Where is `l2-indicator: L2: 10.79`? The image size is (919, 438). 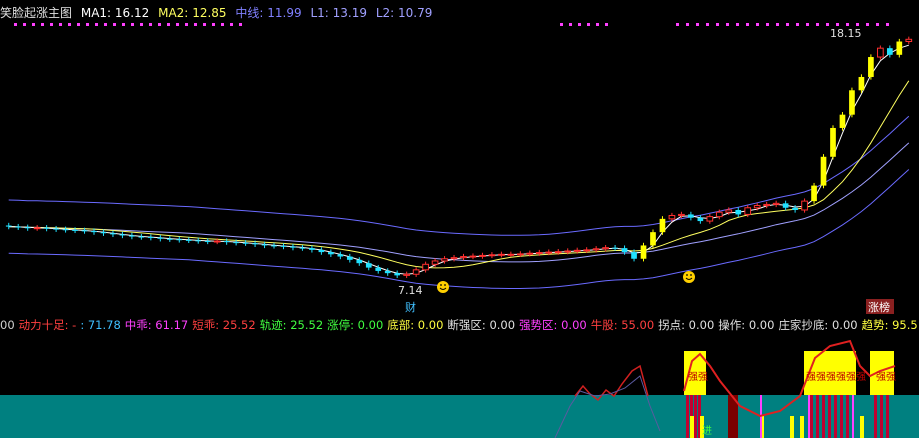
l2-indicator: L2: 10.79 is located at coordinates (404, 13).